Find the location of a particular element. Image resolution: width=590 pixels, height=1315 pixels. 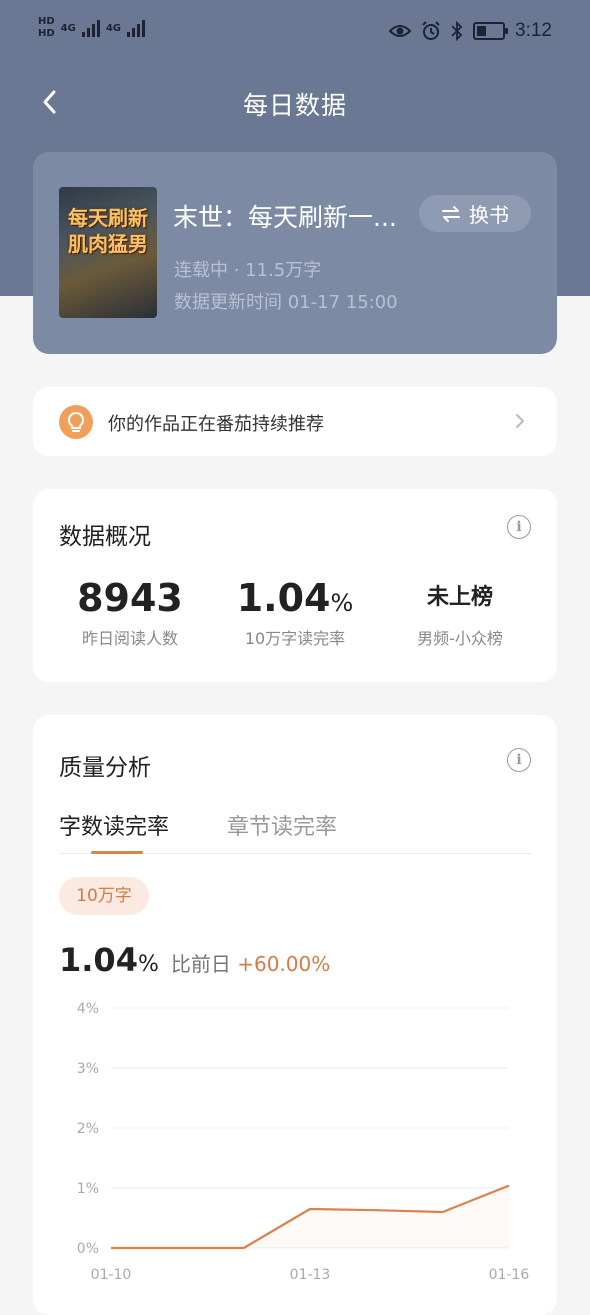

status-icons: 3:12 is located at coordinates (470, 31).